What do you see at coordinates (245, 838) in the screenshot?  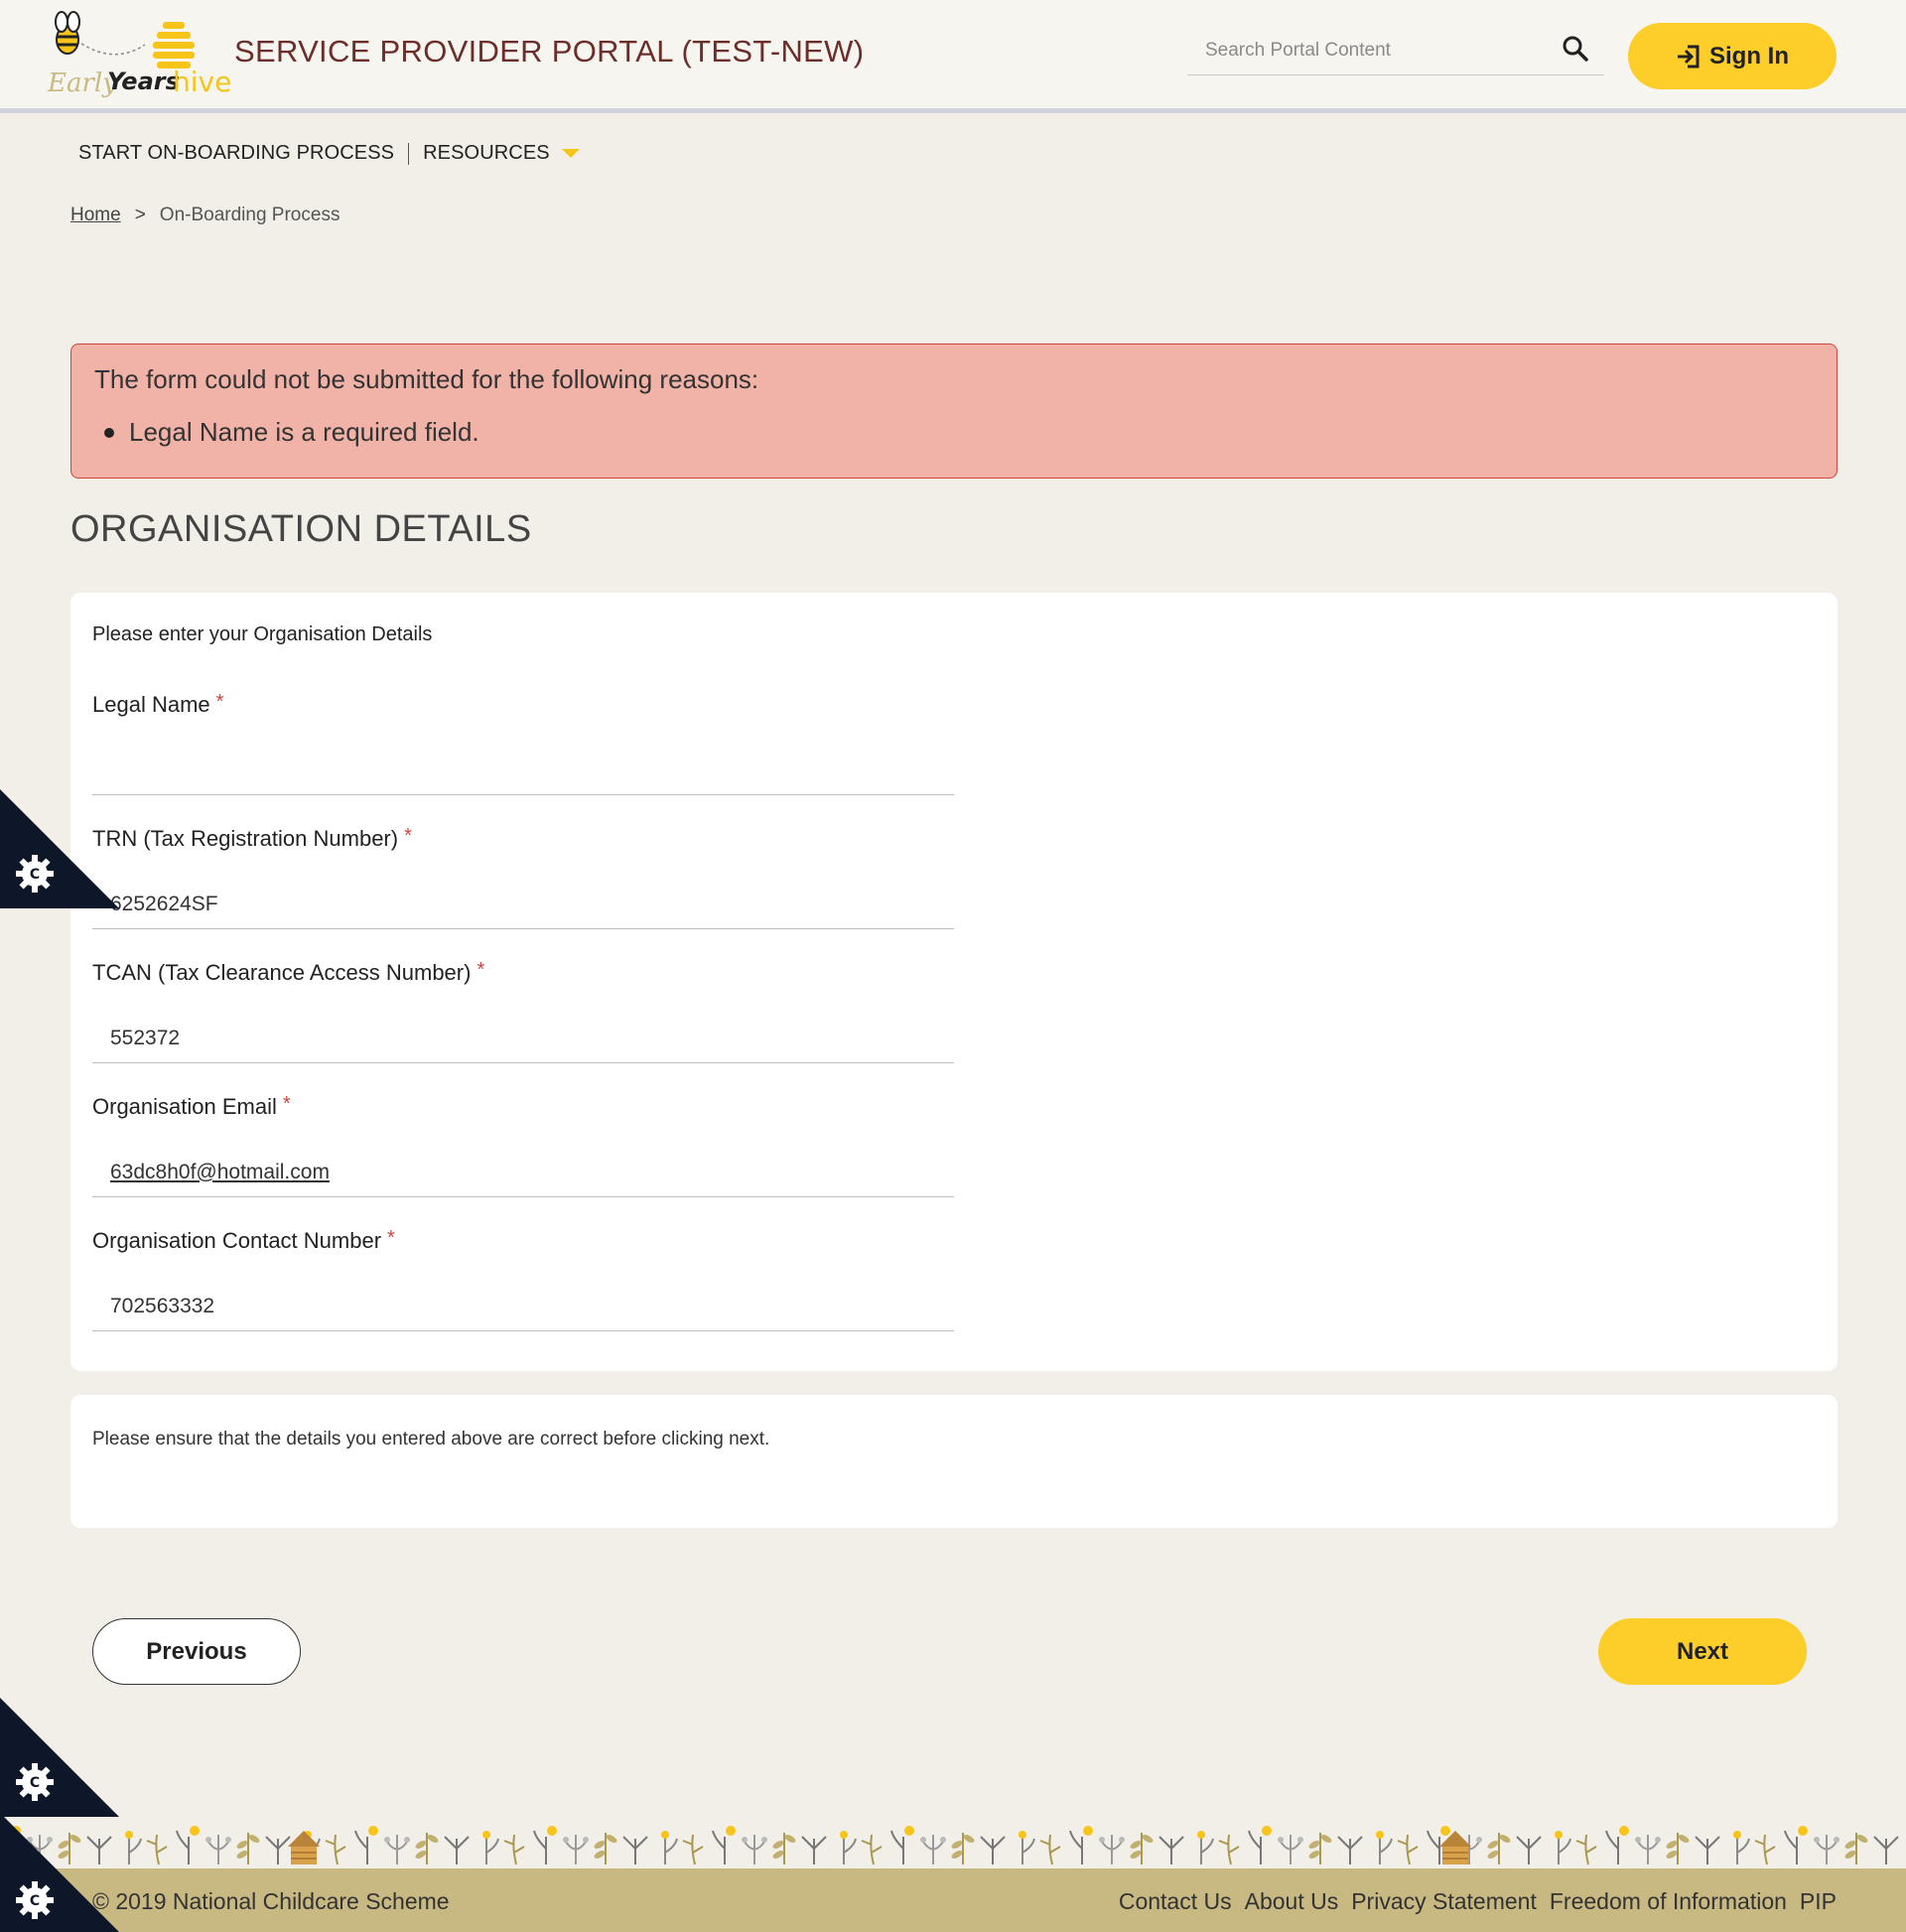 I see `trn-label-text: TRN (Tax Registration Number)` at bounding box center [245, 838].